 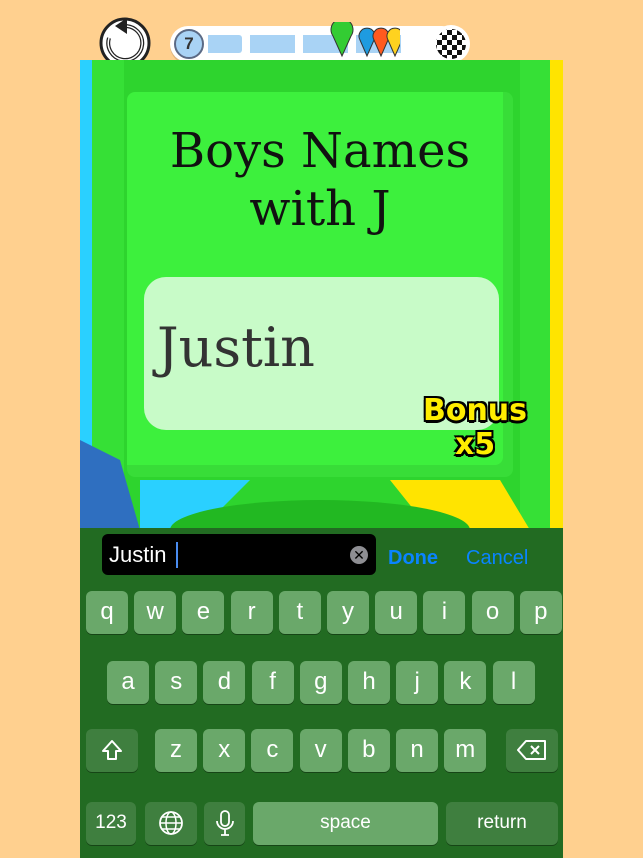 What do you see at coordinates (465, 682) in the screenshot?
I see `key-k: k` at bounding box center [465, 682].